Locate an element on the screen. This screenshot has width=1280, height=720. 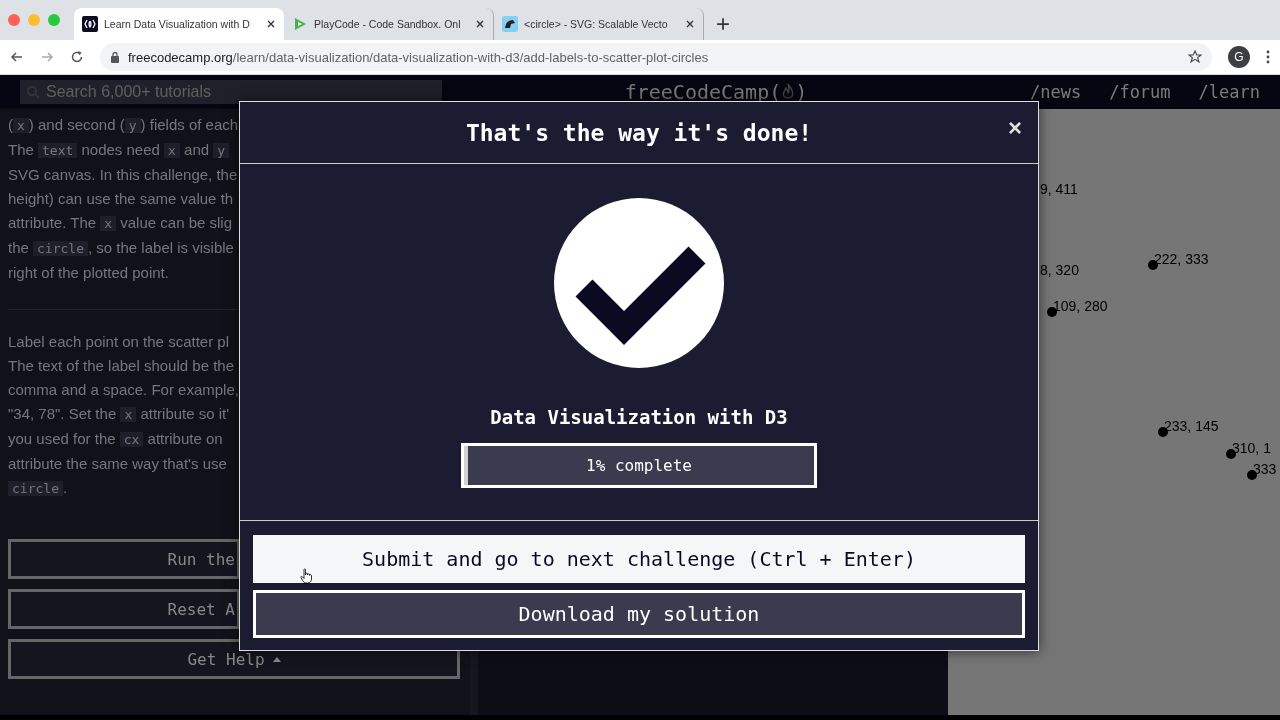
checkmark-icon is located at coordinates (639, 283).